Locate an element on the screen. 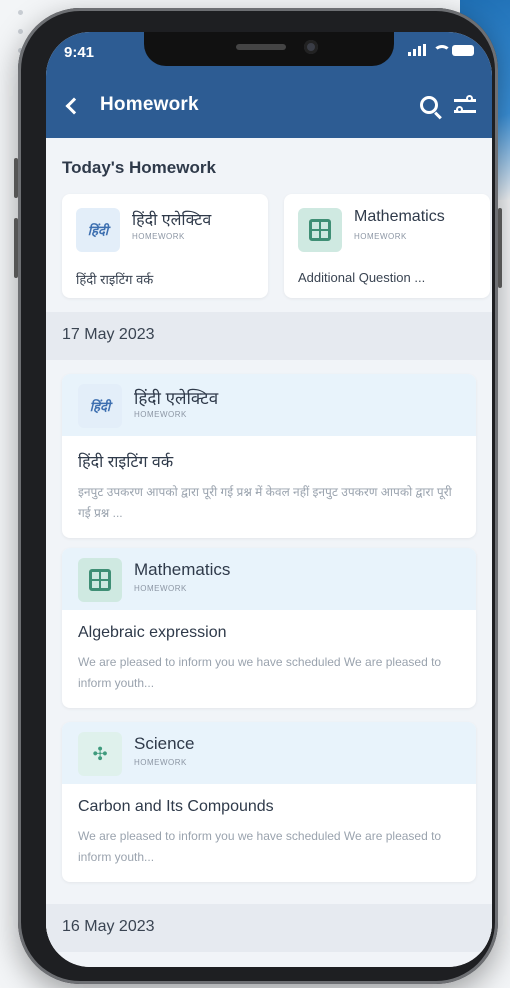  speaker is located at coordinates (261, 47).